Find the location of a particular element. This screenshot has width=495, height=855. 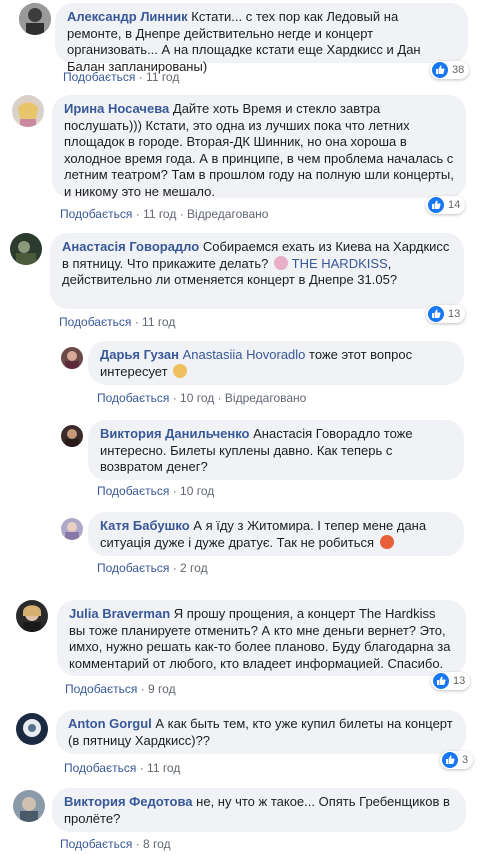

comment-actions: Подобається · 11 год · Відредаговано is located at coordinates (164, 214).